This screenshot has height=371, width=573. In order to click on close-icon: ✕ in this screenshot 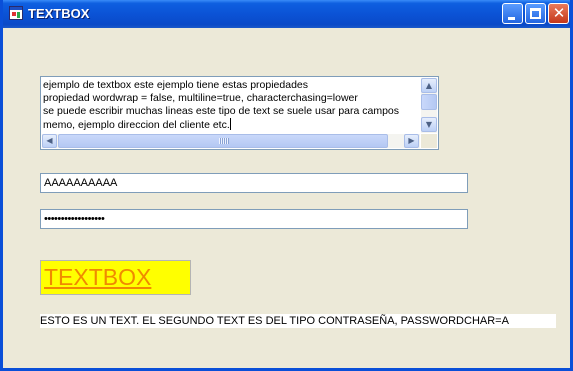, I will do `click(559, 13)`.